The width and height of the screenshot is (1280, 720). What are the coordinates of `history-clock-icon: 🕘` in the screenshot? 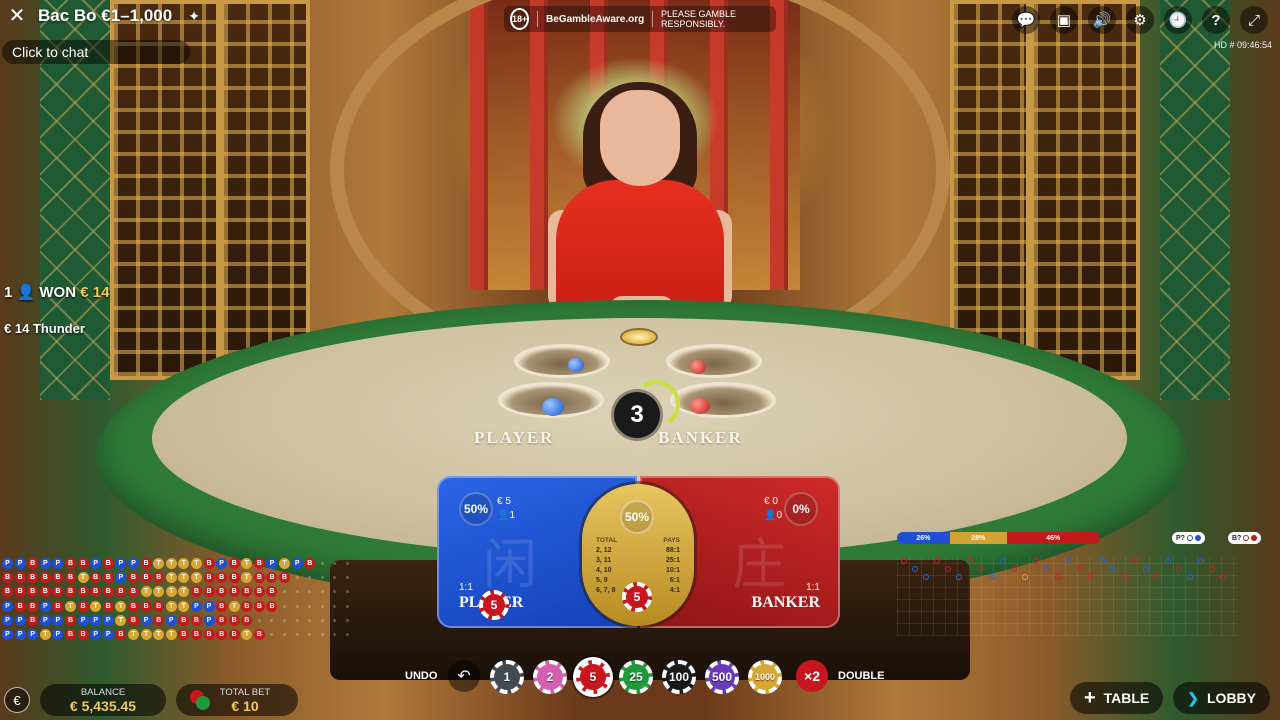 It's located at (1178, 20).